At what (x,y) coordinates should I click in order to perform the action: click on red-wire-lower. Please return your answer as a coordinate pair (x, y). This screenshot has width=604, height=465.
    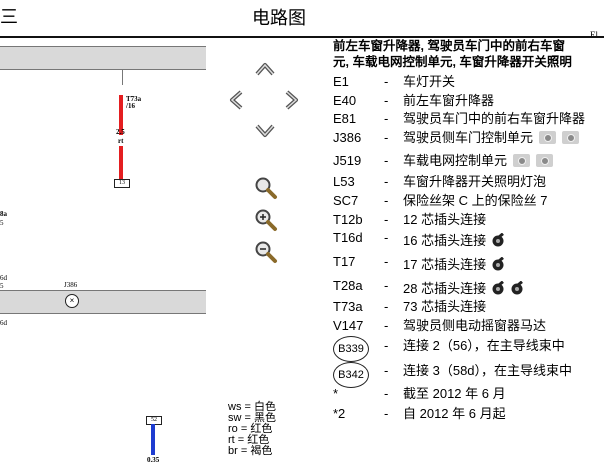
    Looking at the image, I should click on (121, 162).